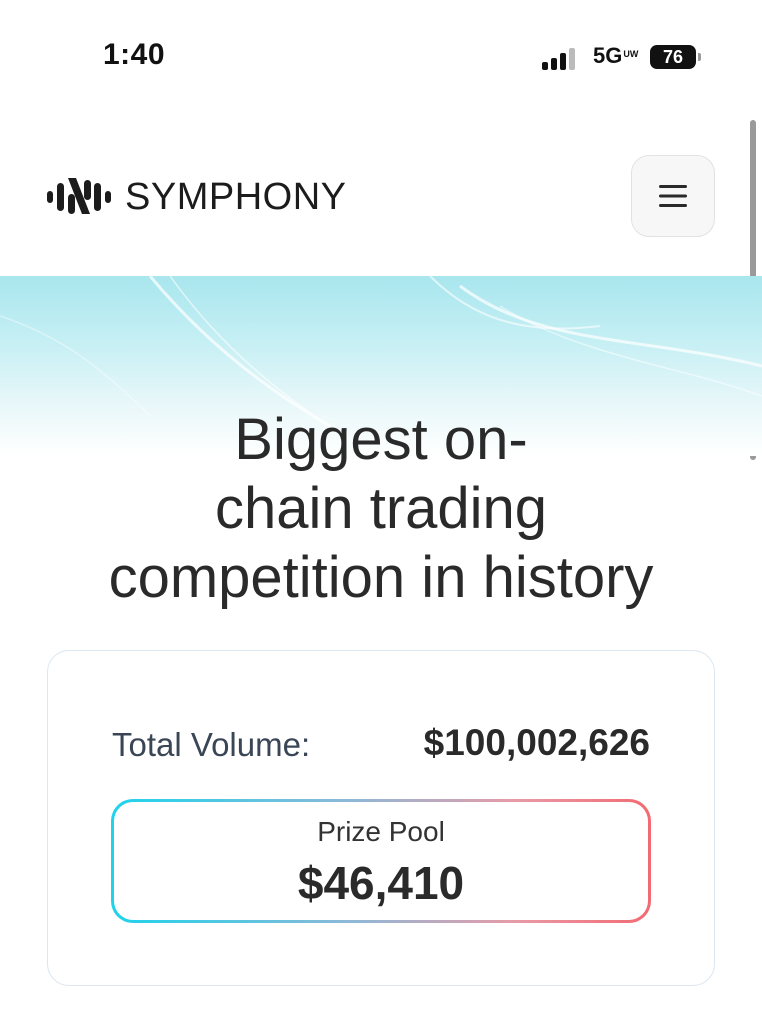 Image resolution: width=762 pixels, height=1024 pixels. I want to click on menu-button, so click(673, 196).